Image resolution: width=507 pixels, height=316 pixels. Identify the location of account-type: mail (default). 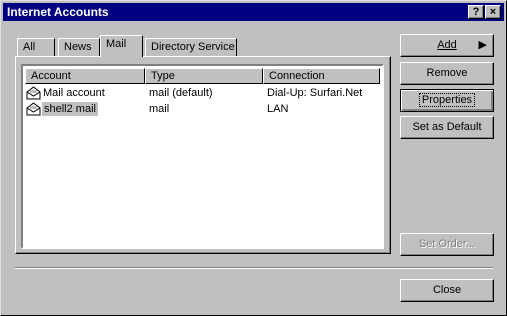
(181, 93).